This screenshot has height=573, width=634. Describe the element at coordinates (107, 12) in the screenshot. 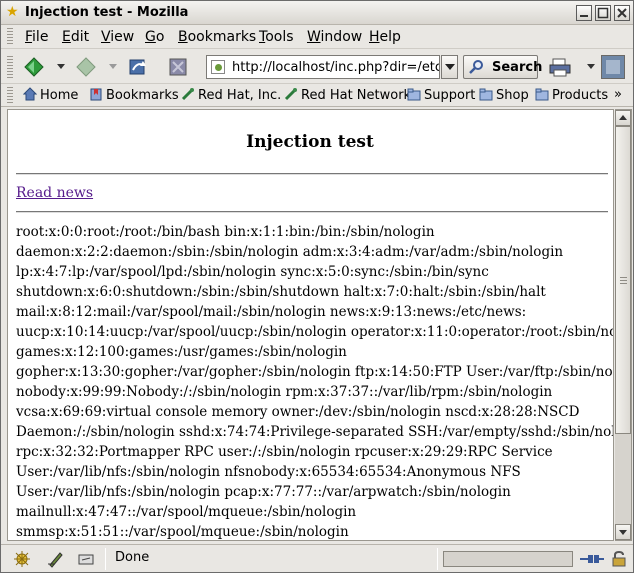

I see `window-title: Injection test - Mozilla` at that location.